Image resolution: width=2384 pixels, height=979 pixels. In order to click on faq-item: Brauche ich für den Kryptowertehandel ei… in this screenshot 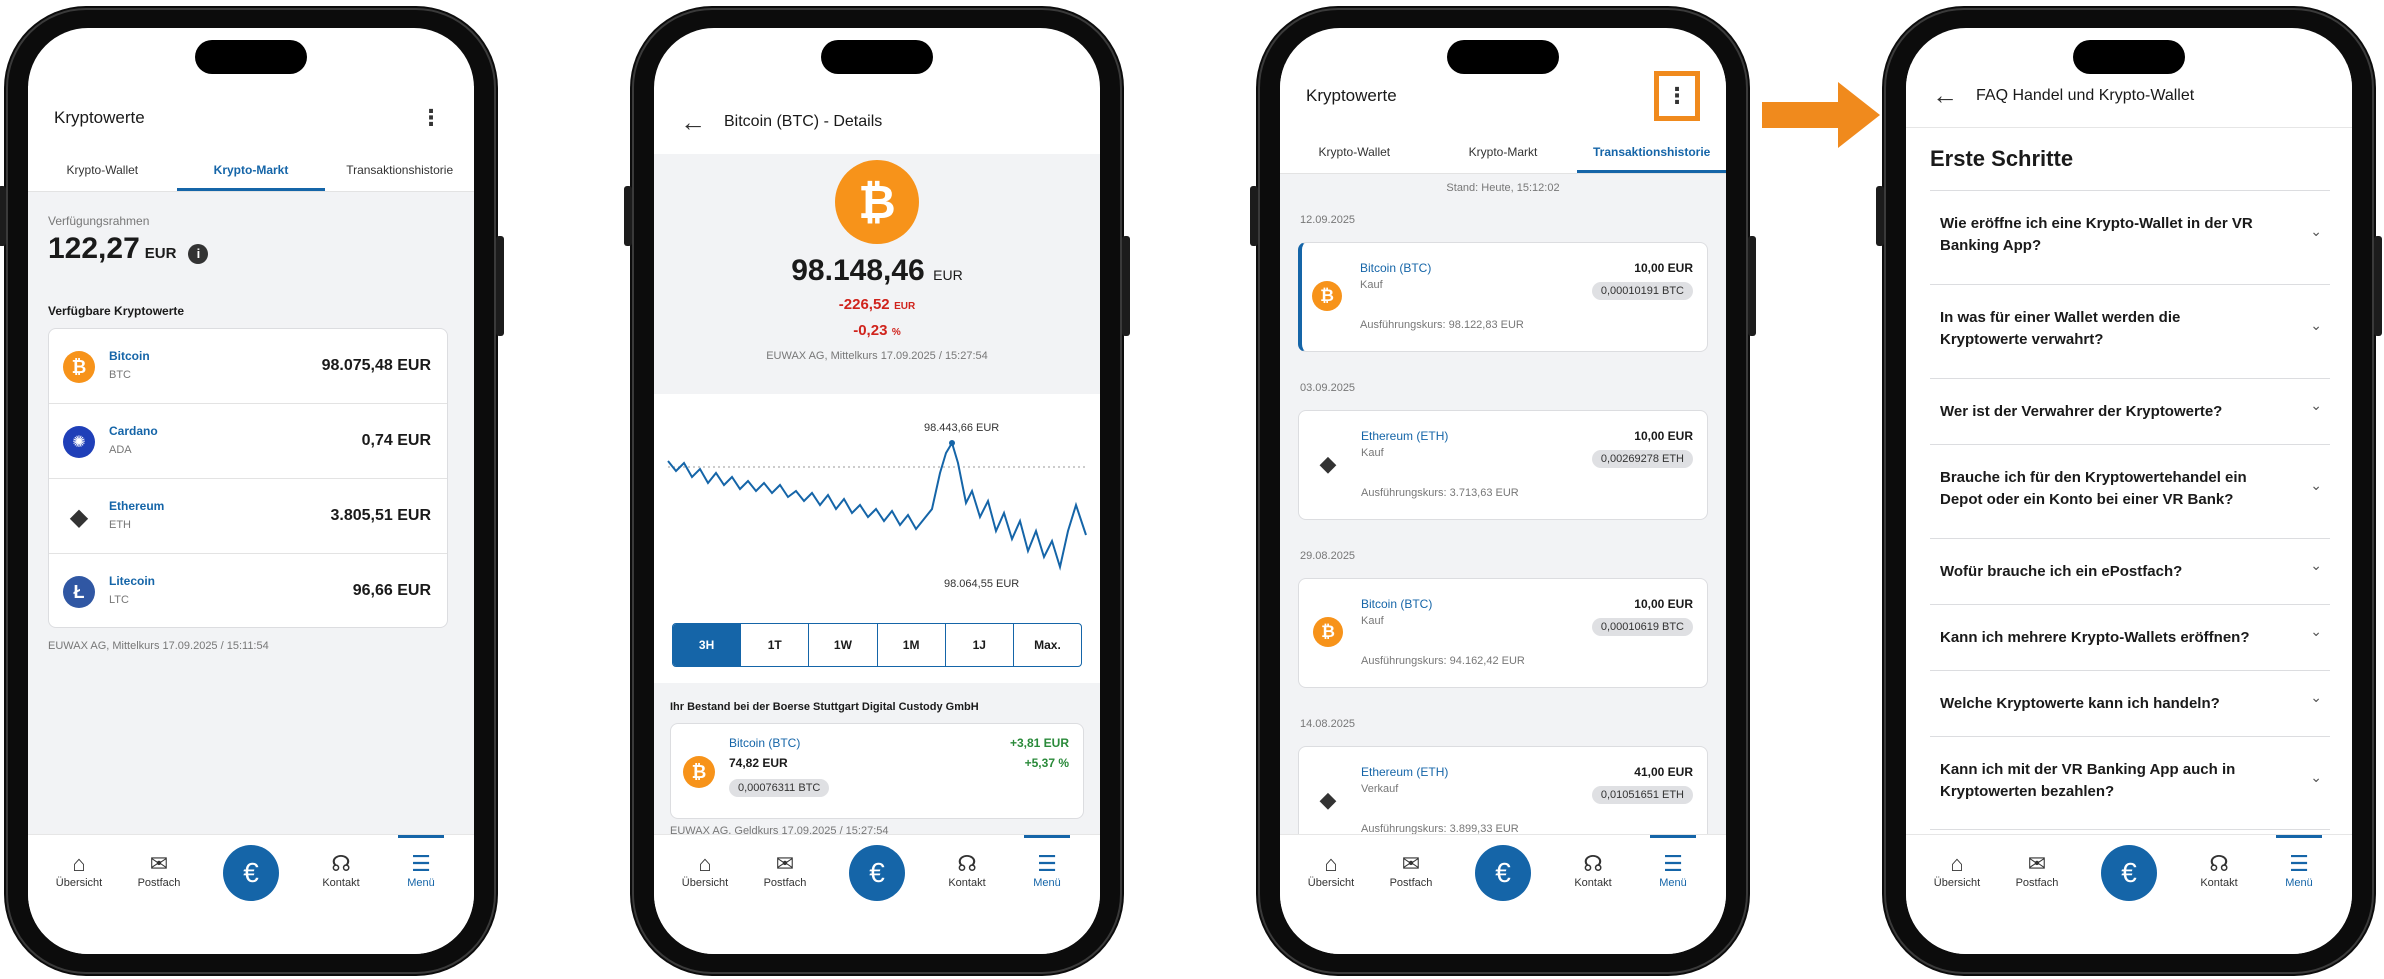, I will do `click(2130, 491)`.